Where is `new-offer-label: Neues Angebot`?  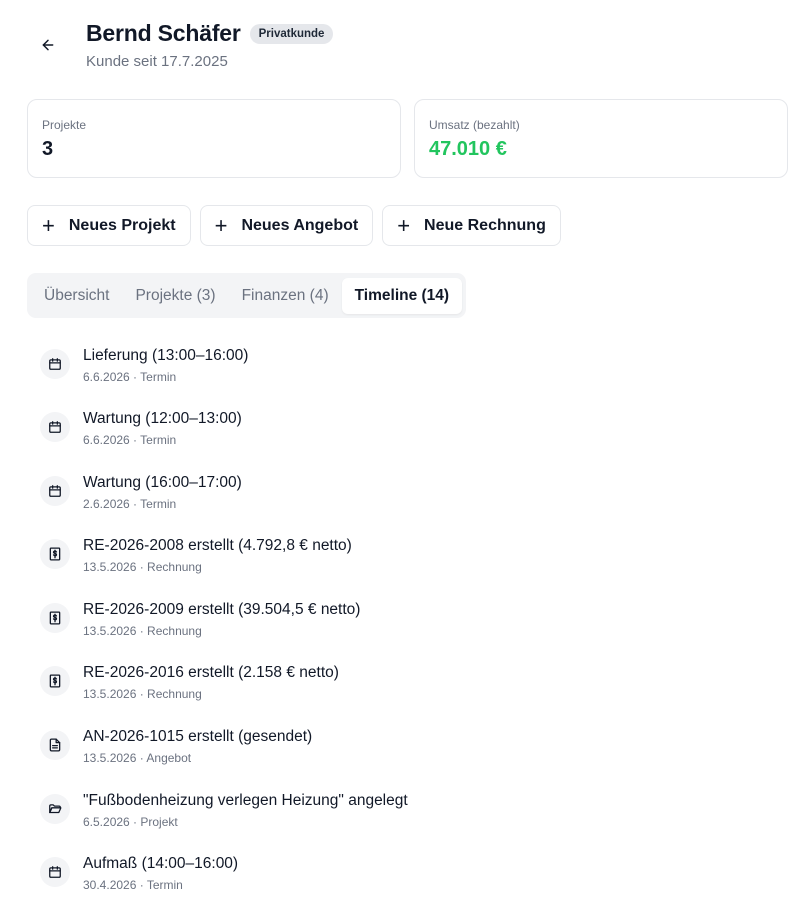 new-offer-label: Neues Angebot is located at coordinates (300, 225).